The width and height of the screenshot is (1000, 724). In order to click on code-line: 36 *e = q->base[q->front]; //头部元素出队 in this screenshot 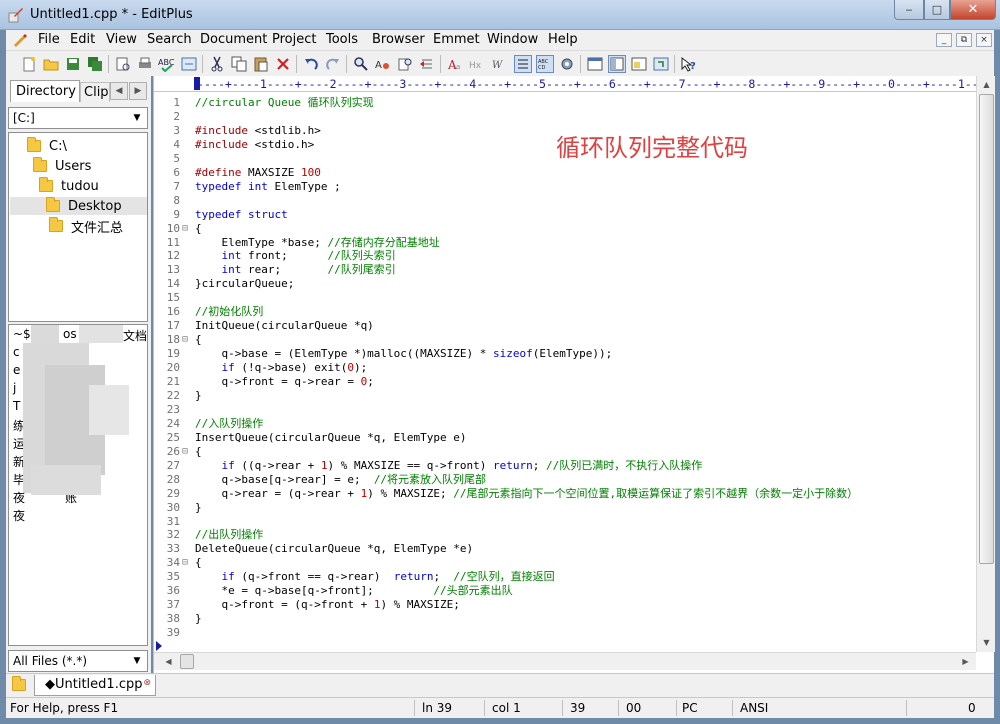, I will do `click(565, 591)`.